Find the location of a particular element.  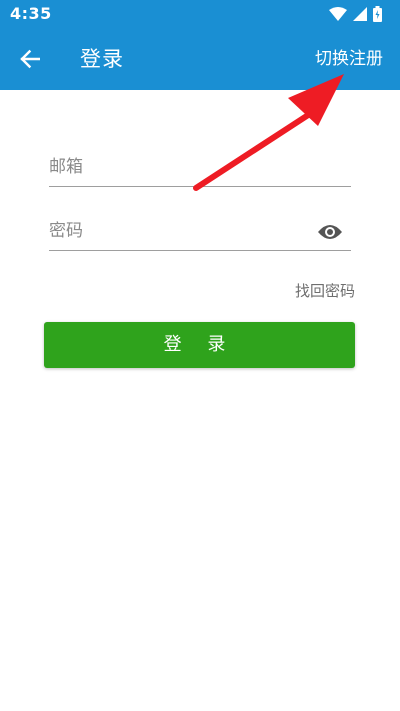

back-button is located at coordinates (30, 59).